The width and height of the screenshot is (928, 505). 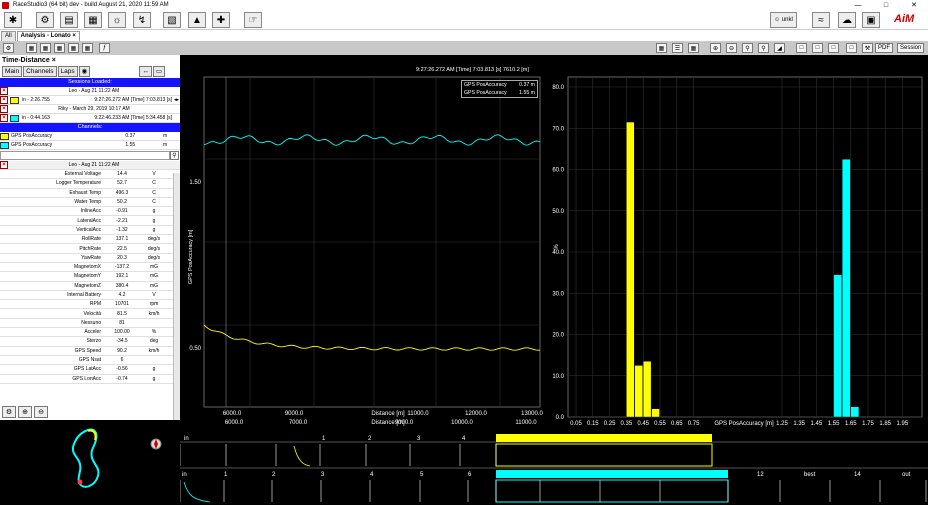 What do you see at coordinates (90, 184) in the screenshot?
I see `value-row: Logger Temperature 52.7 C` at bounding box center [90, 184].